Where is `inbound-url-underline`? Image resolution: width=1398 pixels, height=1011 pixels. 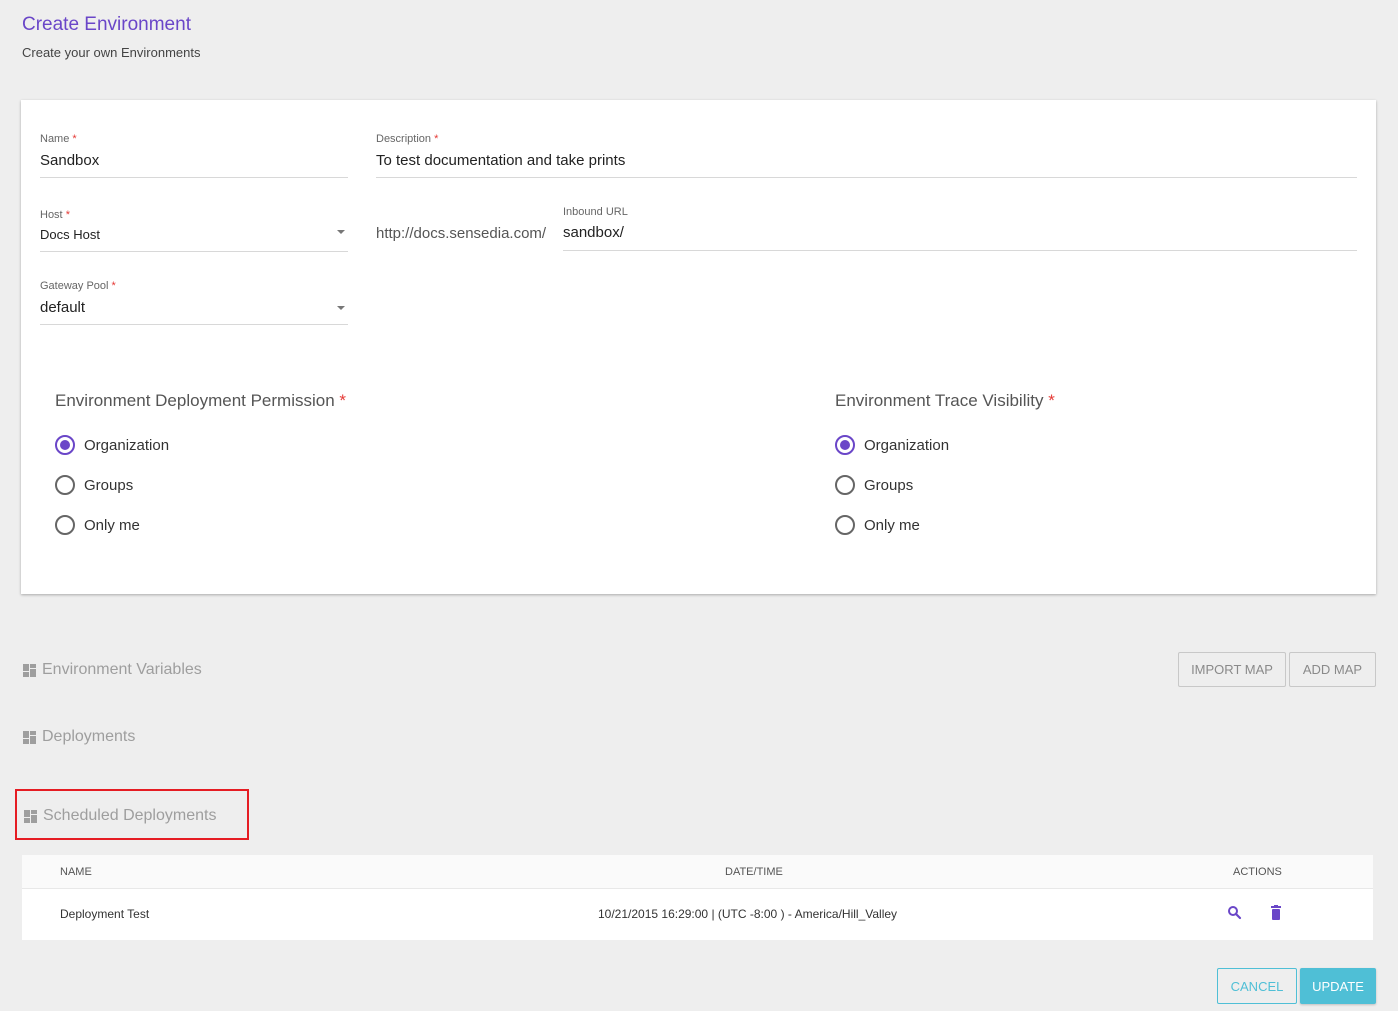 inbound-url-underline is located at coordinates (960, 250).